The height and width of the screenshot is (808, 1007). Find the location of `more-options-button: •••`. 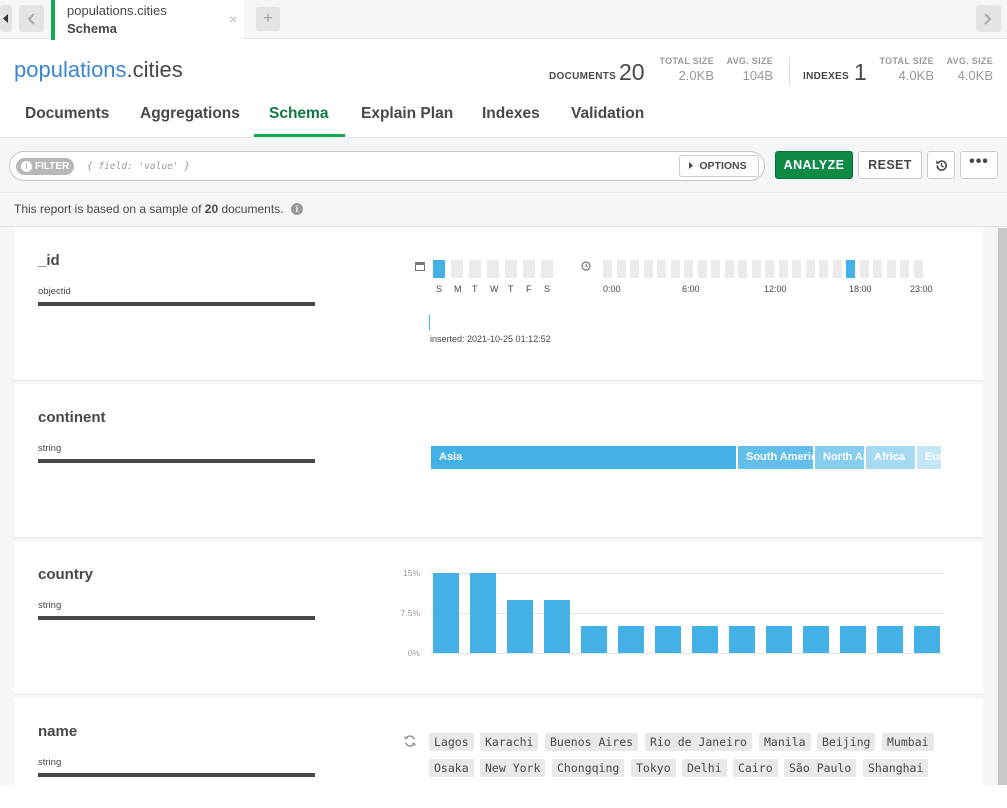

more-options-button: ••• is located at coordinates (979, 165).